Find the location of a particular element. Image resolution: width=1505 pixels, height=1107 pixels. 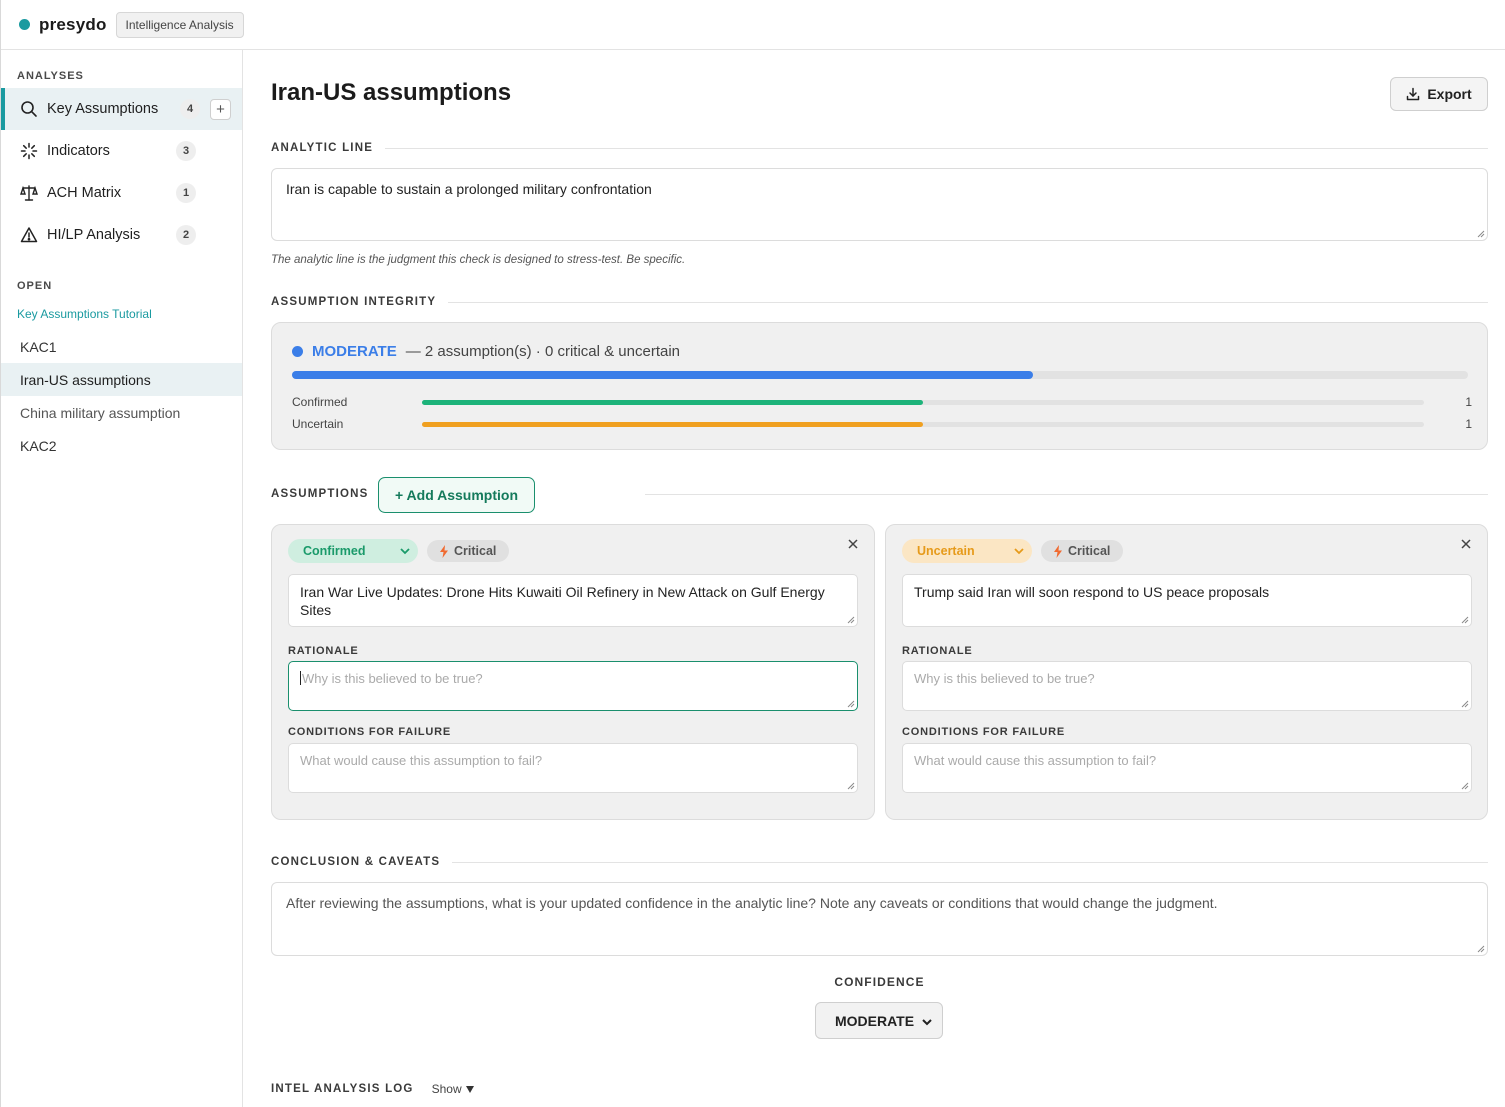

uncertain-bar-fill is located at coordinates (672, 424).